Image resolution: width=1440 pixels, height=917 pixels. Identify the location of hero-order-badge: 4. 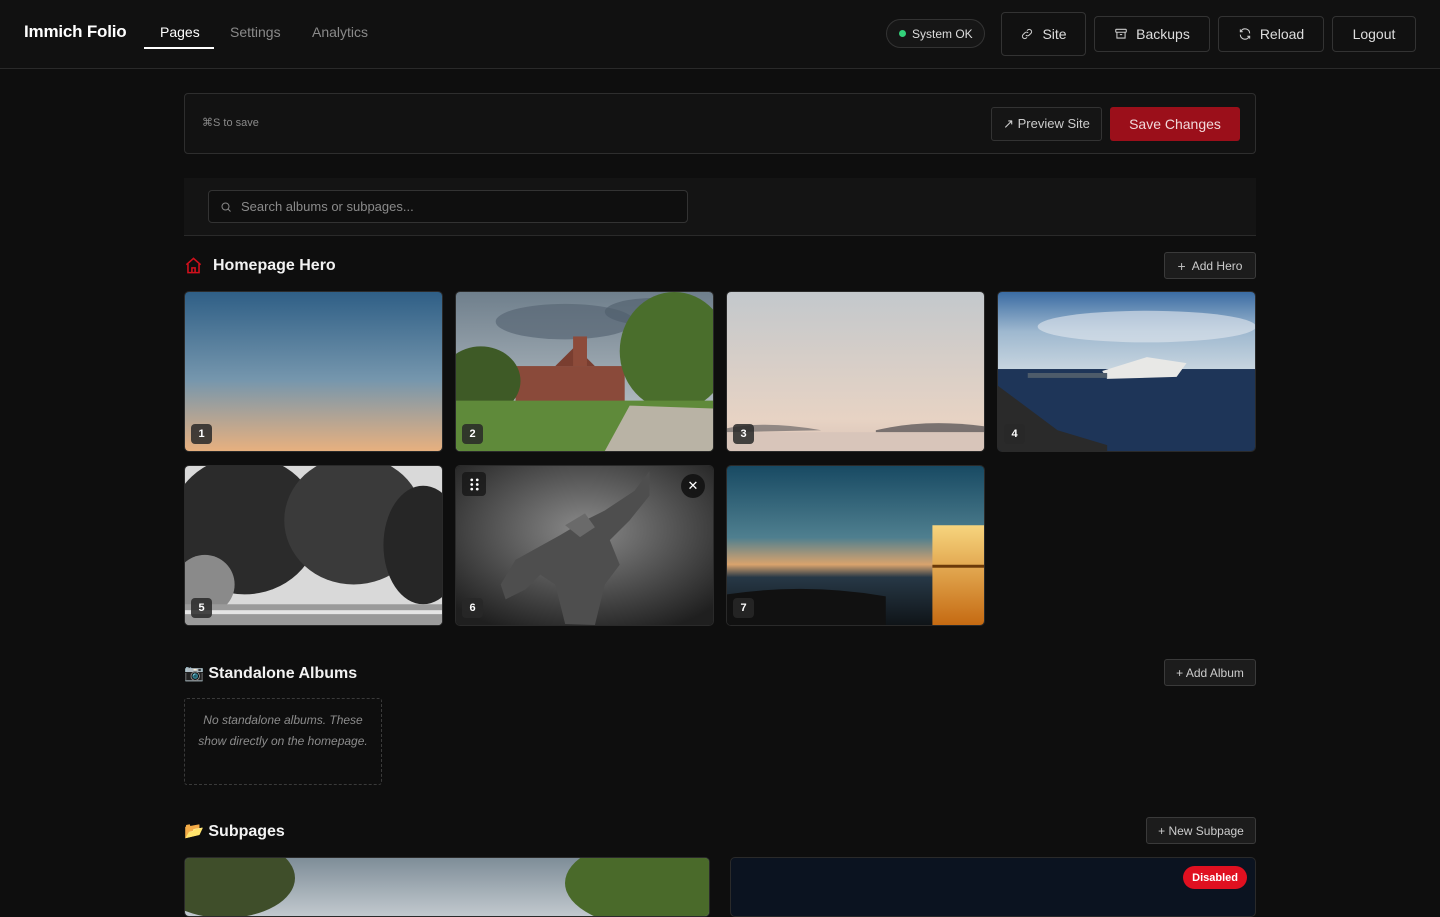
(1014, 434).